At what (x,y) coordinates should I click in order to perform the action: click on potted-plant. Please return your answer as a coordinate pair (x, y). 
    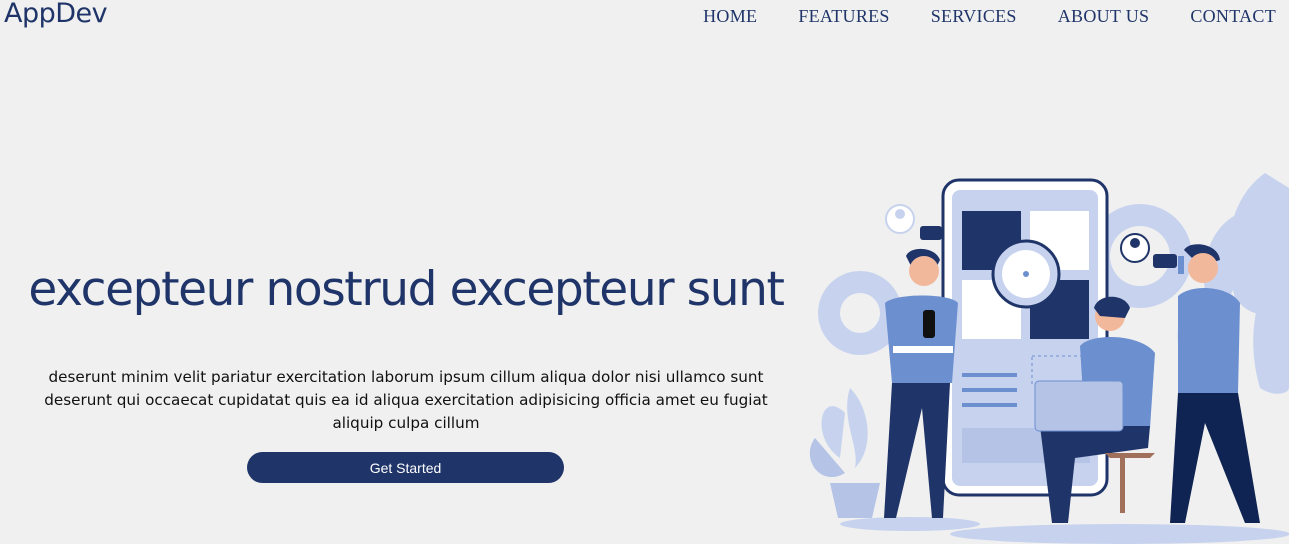
    Looking at the image, I should click on (844, 453).